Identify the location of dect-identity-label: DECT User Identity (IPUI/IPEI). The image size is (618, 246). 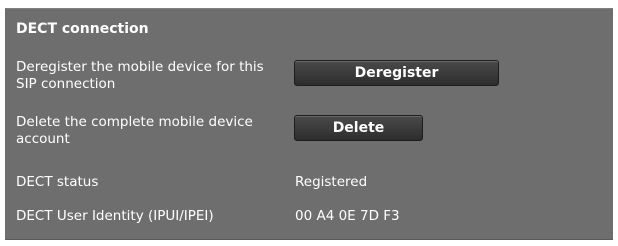
(115, 216).